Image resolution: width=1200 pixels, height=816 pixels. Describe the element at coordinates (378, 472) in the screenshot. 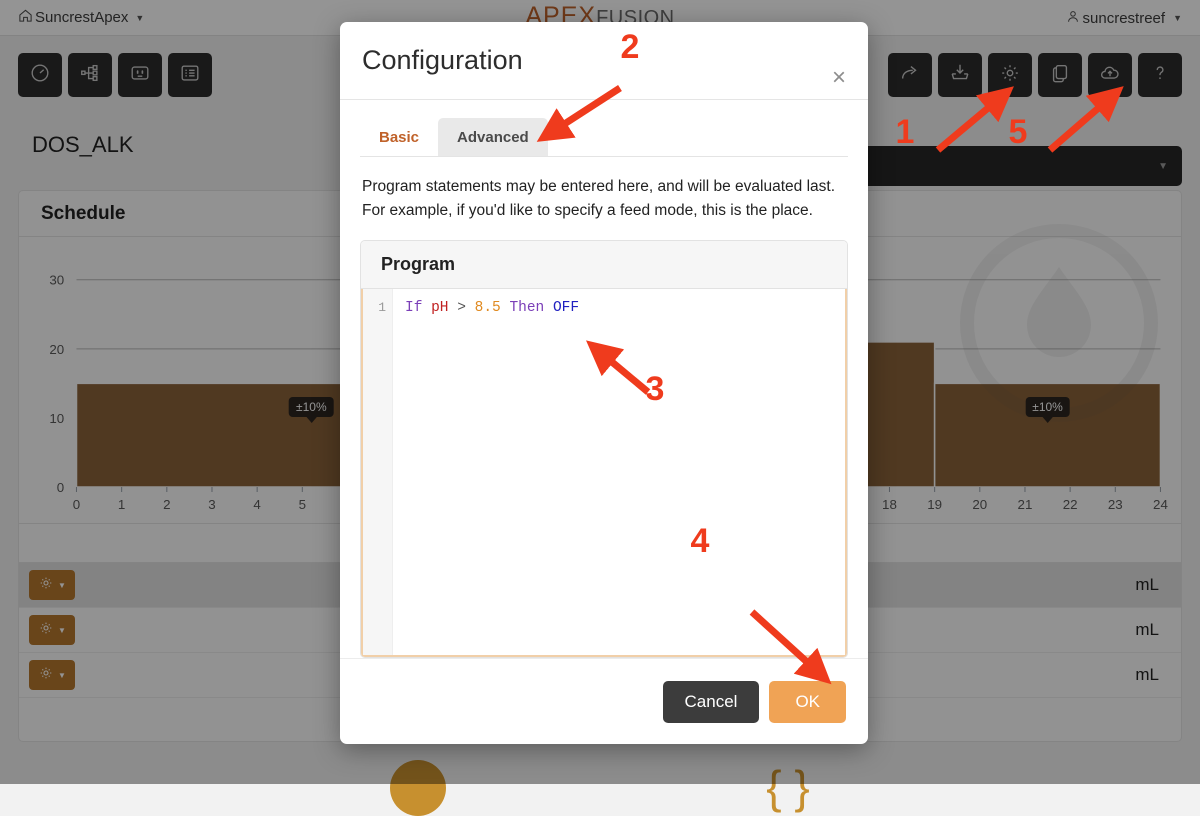

I see `editor-line-numbers: 1` at that location.